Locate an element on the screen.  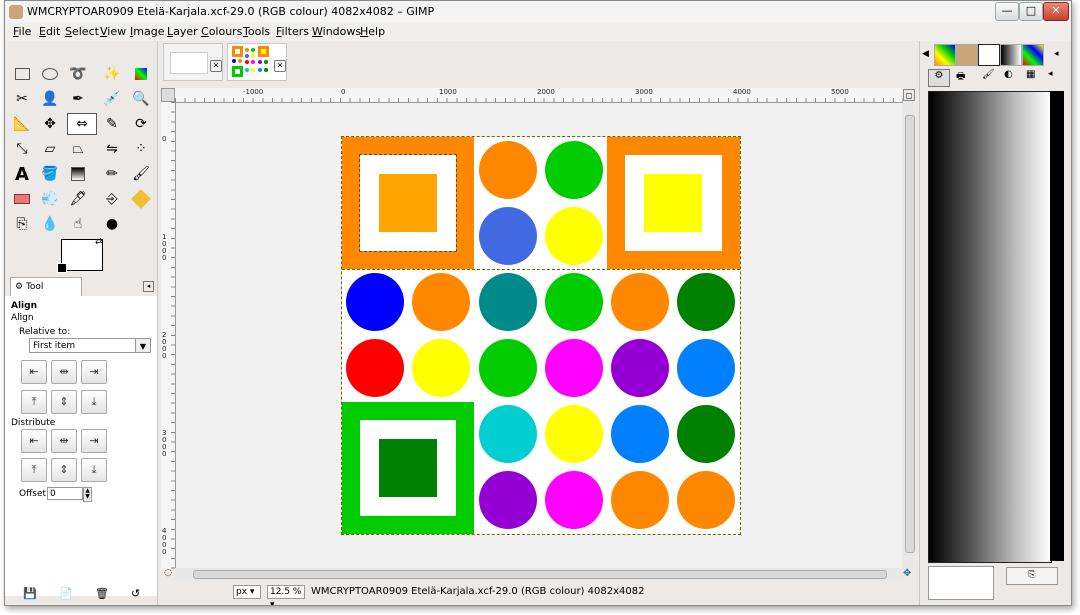
close-button: ✕ is located at coordinates (1056, 11).